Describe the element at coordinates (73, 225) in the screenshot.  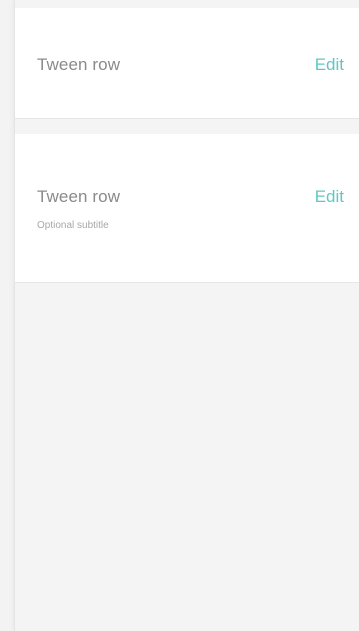
I see `row-subtitle: Optional subtitle` at that location.